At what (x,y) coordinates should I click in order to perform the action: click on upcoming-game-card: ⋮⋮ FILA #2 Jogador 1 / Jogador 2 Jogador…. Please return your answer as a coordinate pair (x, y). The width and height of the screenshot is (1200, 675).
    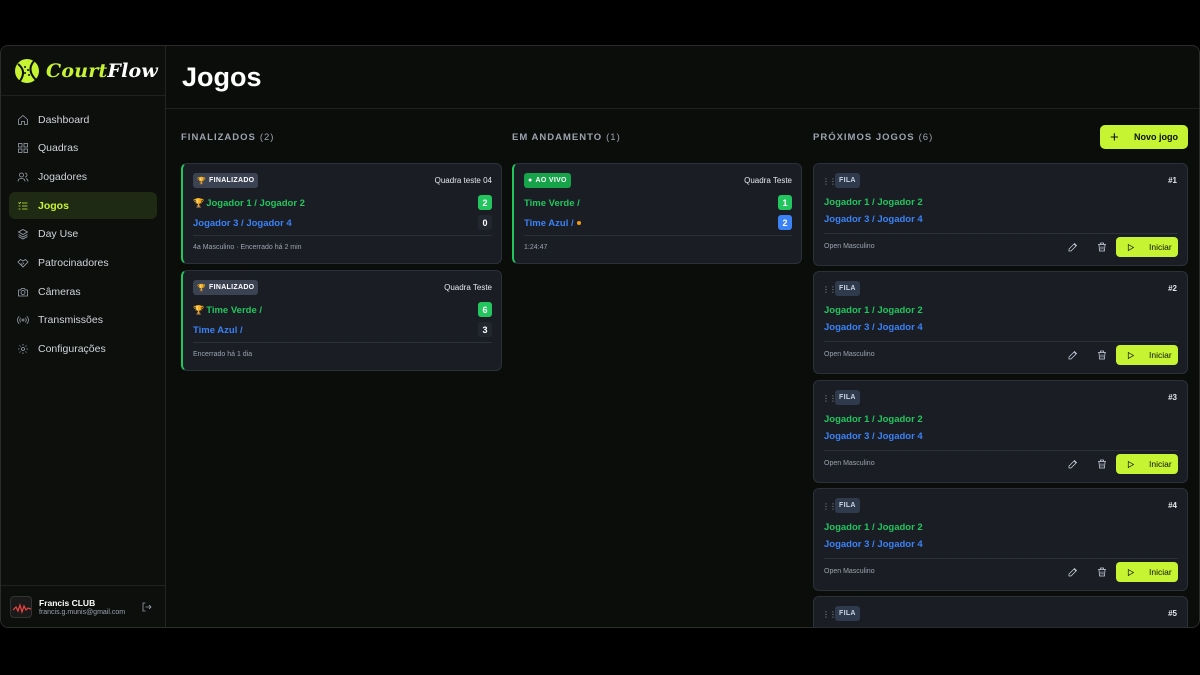
    Looking at the image, I should click on (1000, 322).